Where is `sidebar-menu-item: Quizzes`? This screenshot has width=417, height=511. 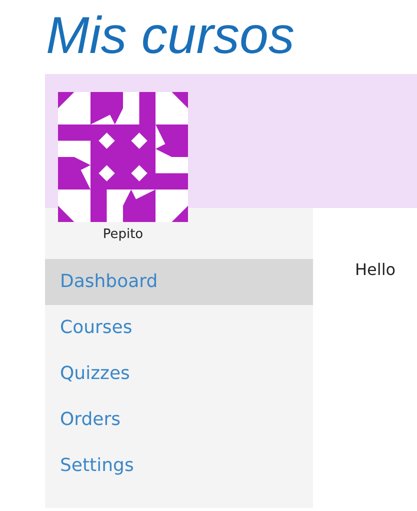 sidebar-menu-item: Quizzes is located at coordinates (179, 374).